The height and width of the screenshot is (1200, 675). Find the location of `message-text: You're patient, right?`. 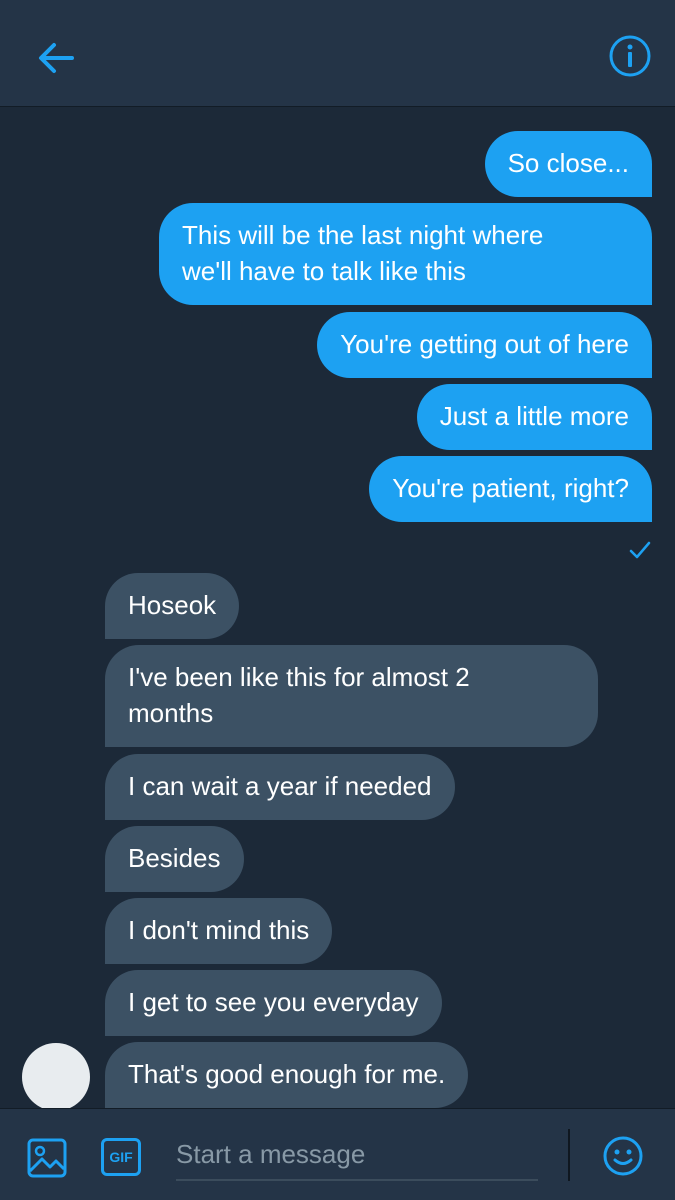

message-text: You're patient, right? is located at coordinates (510, 488).